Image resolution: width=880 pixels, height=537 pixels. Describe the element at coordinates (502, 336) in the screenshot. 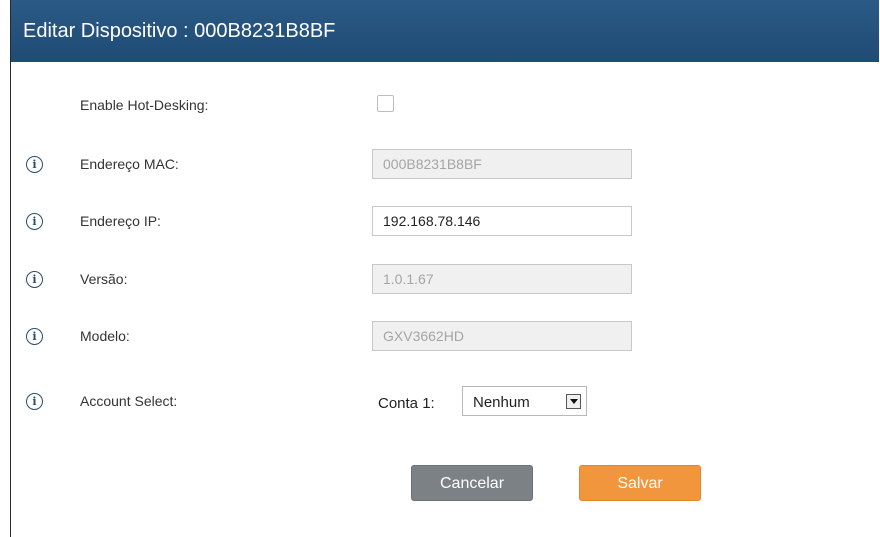

I see `model-field: GXV3662HD` at that location.